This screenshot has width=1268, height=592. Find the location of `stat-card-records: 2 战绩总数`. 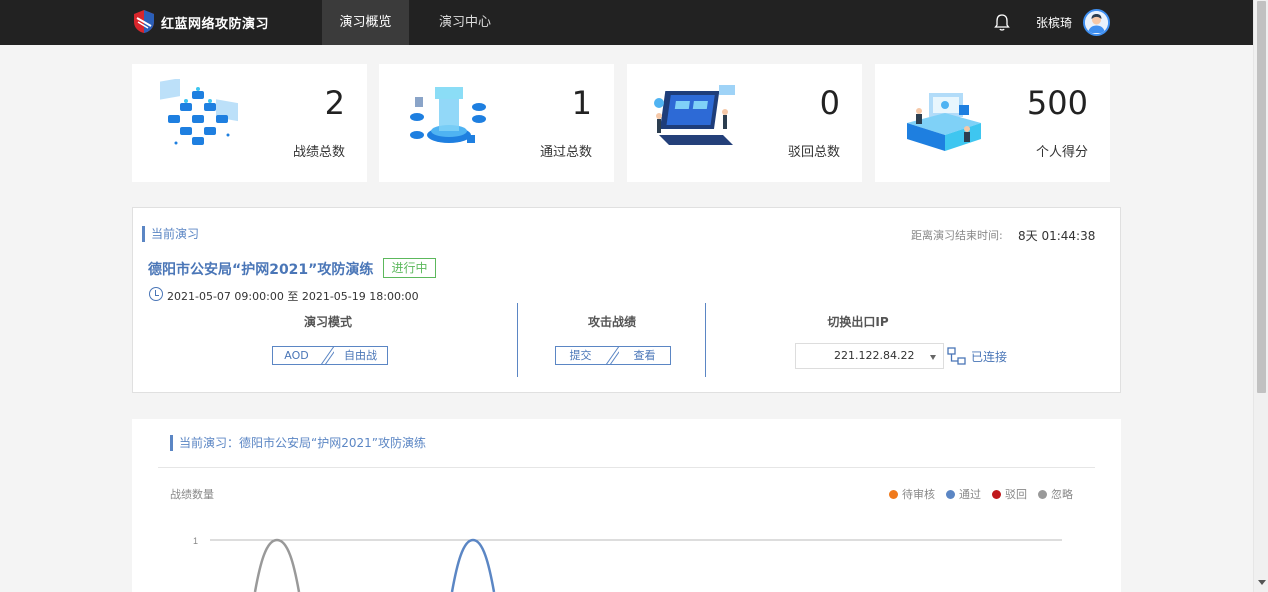

stat-card-records: 2 战绩总数 is located at coordinates (249, 123).